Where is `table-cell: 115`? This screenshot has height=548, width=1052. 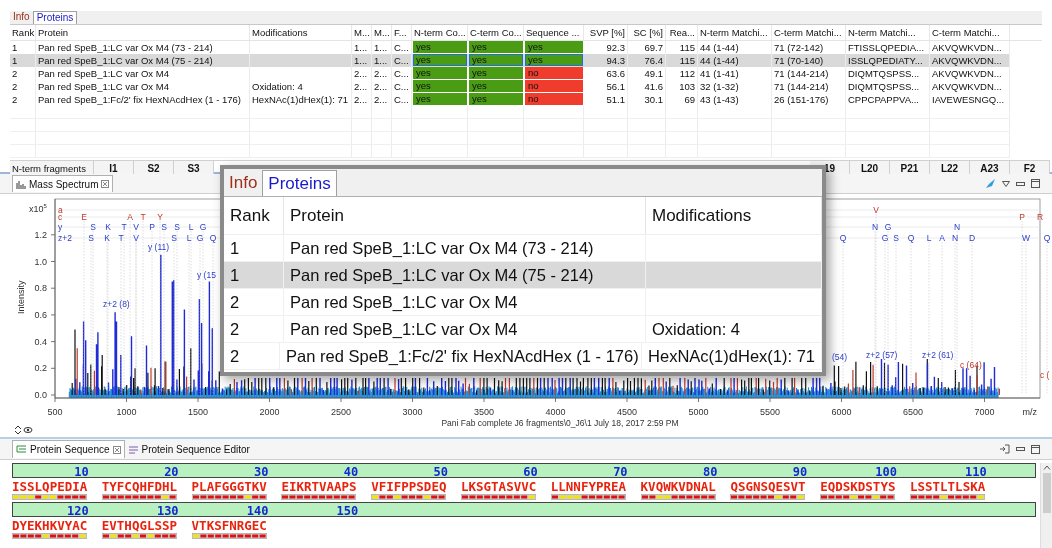
table-cell: 115 is located at coordinates (687, 47).